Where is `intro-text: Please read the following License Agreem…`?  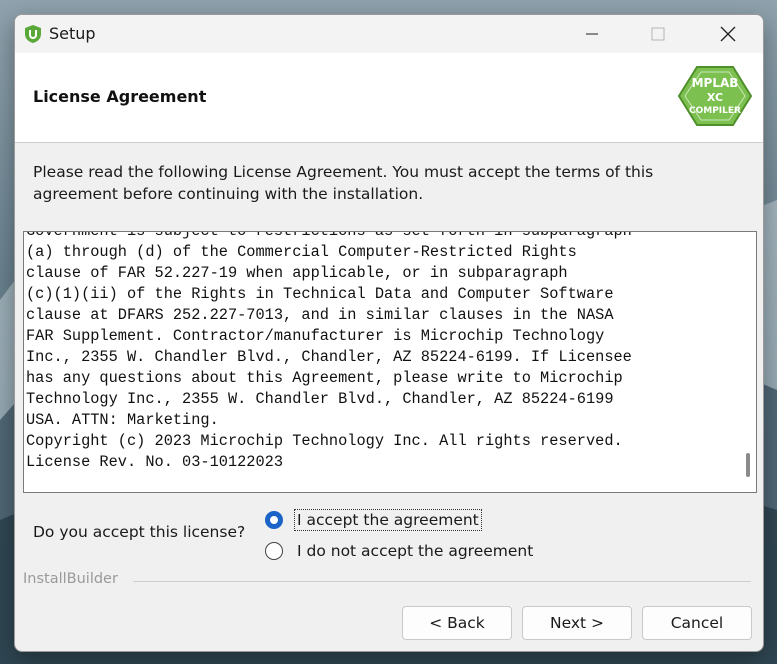 intro-text: Please read the following License Agreem… is located at coordinates (343, 183).